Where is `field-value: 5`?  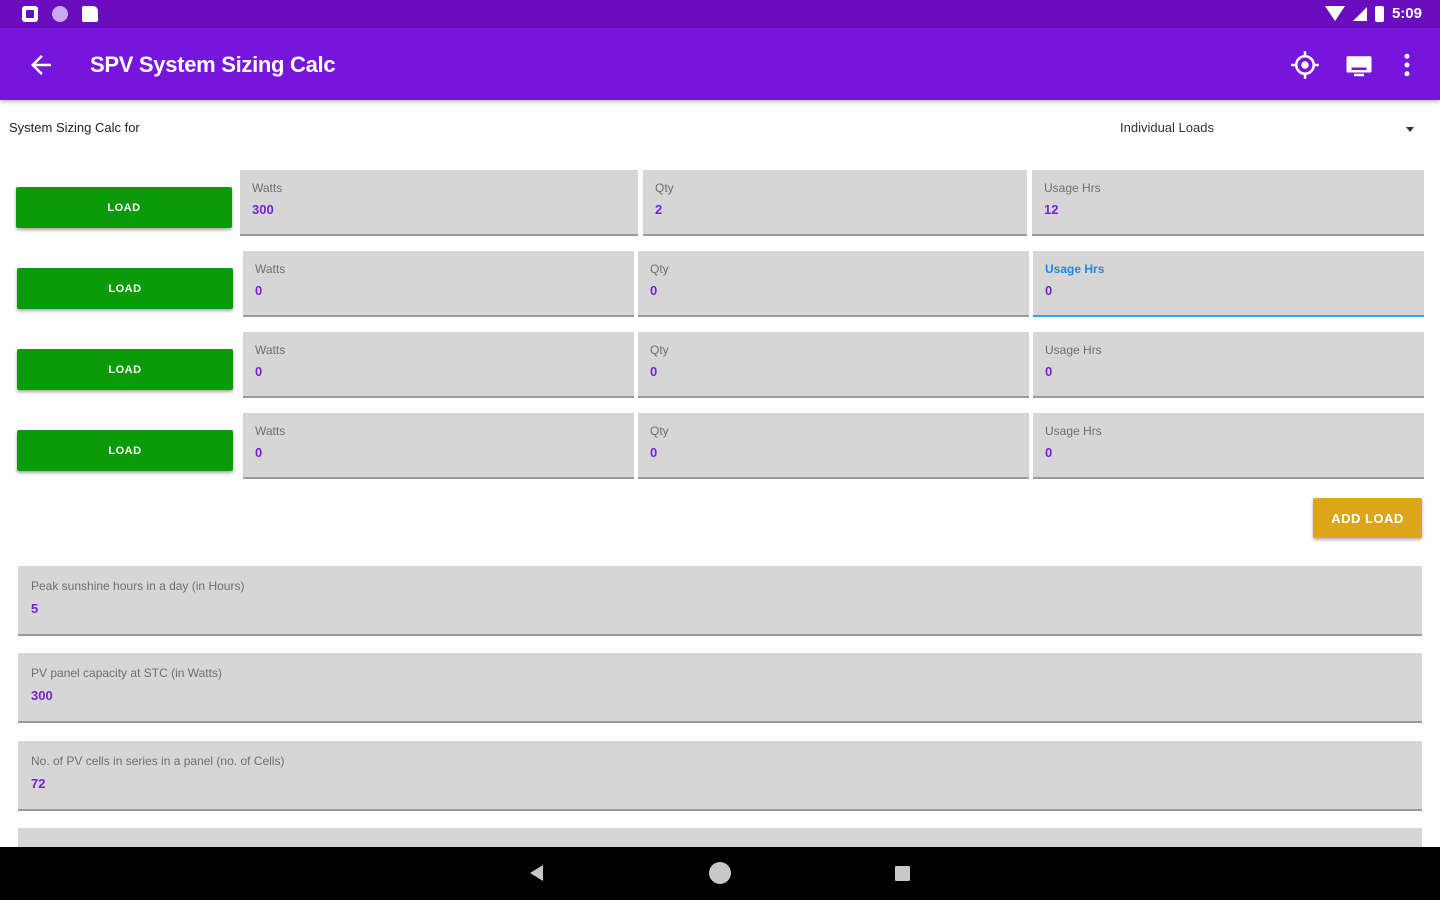
field-value: 5 is located at coordinates (35, 608).